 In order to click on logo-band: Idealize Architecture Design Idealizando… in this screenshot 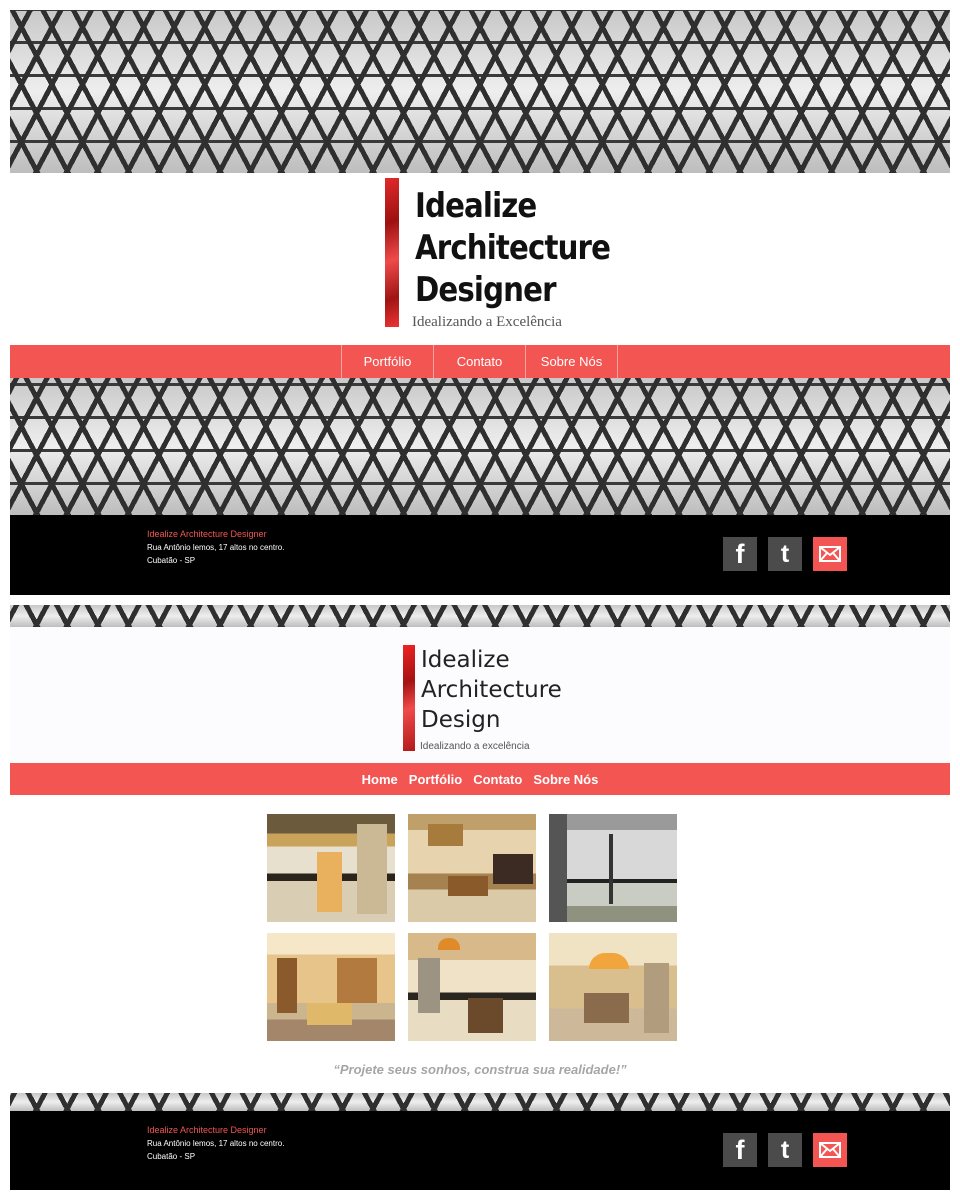, I will do `click(480, 695)`.